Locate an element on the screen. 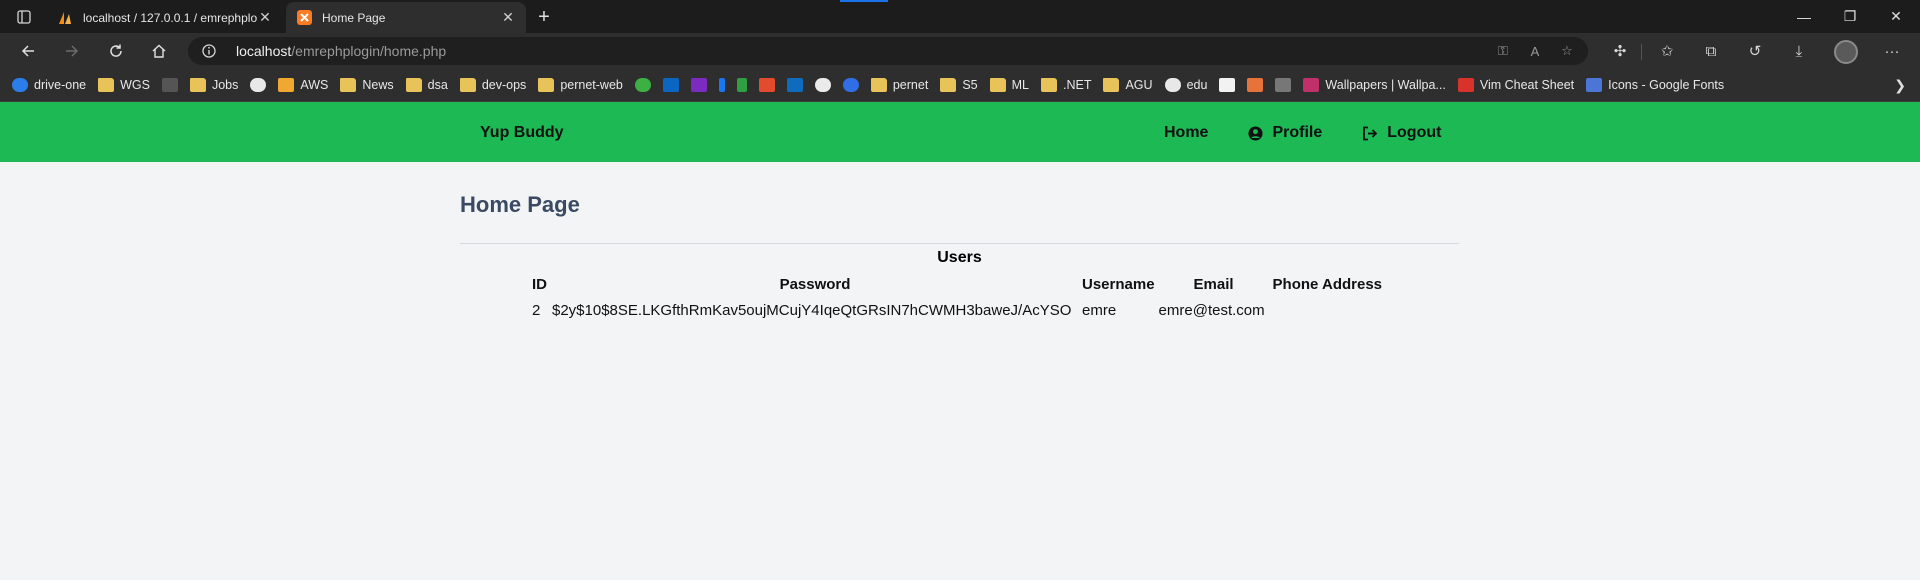  bookmark-circle is located at coordinates (822, 85).